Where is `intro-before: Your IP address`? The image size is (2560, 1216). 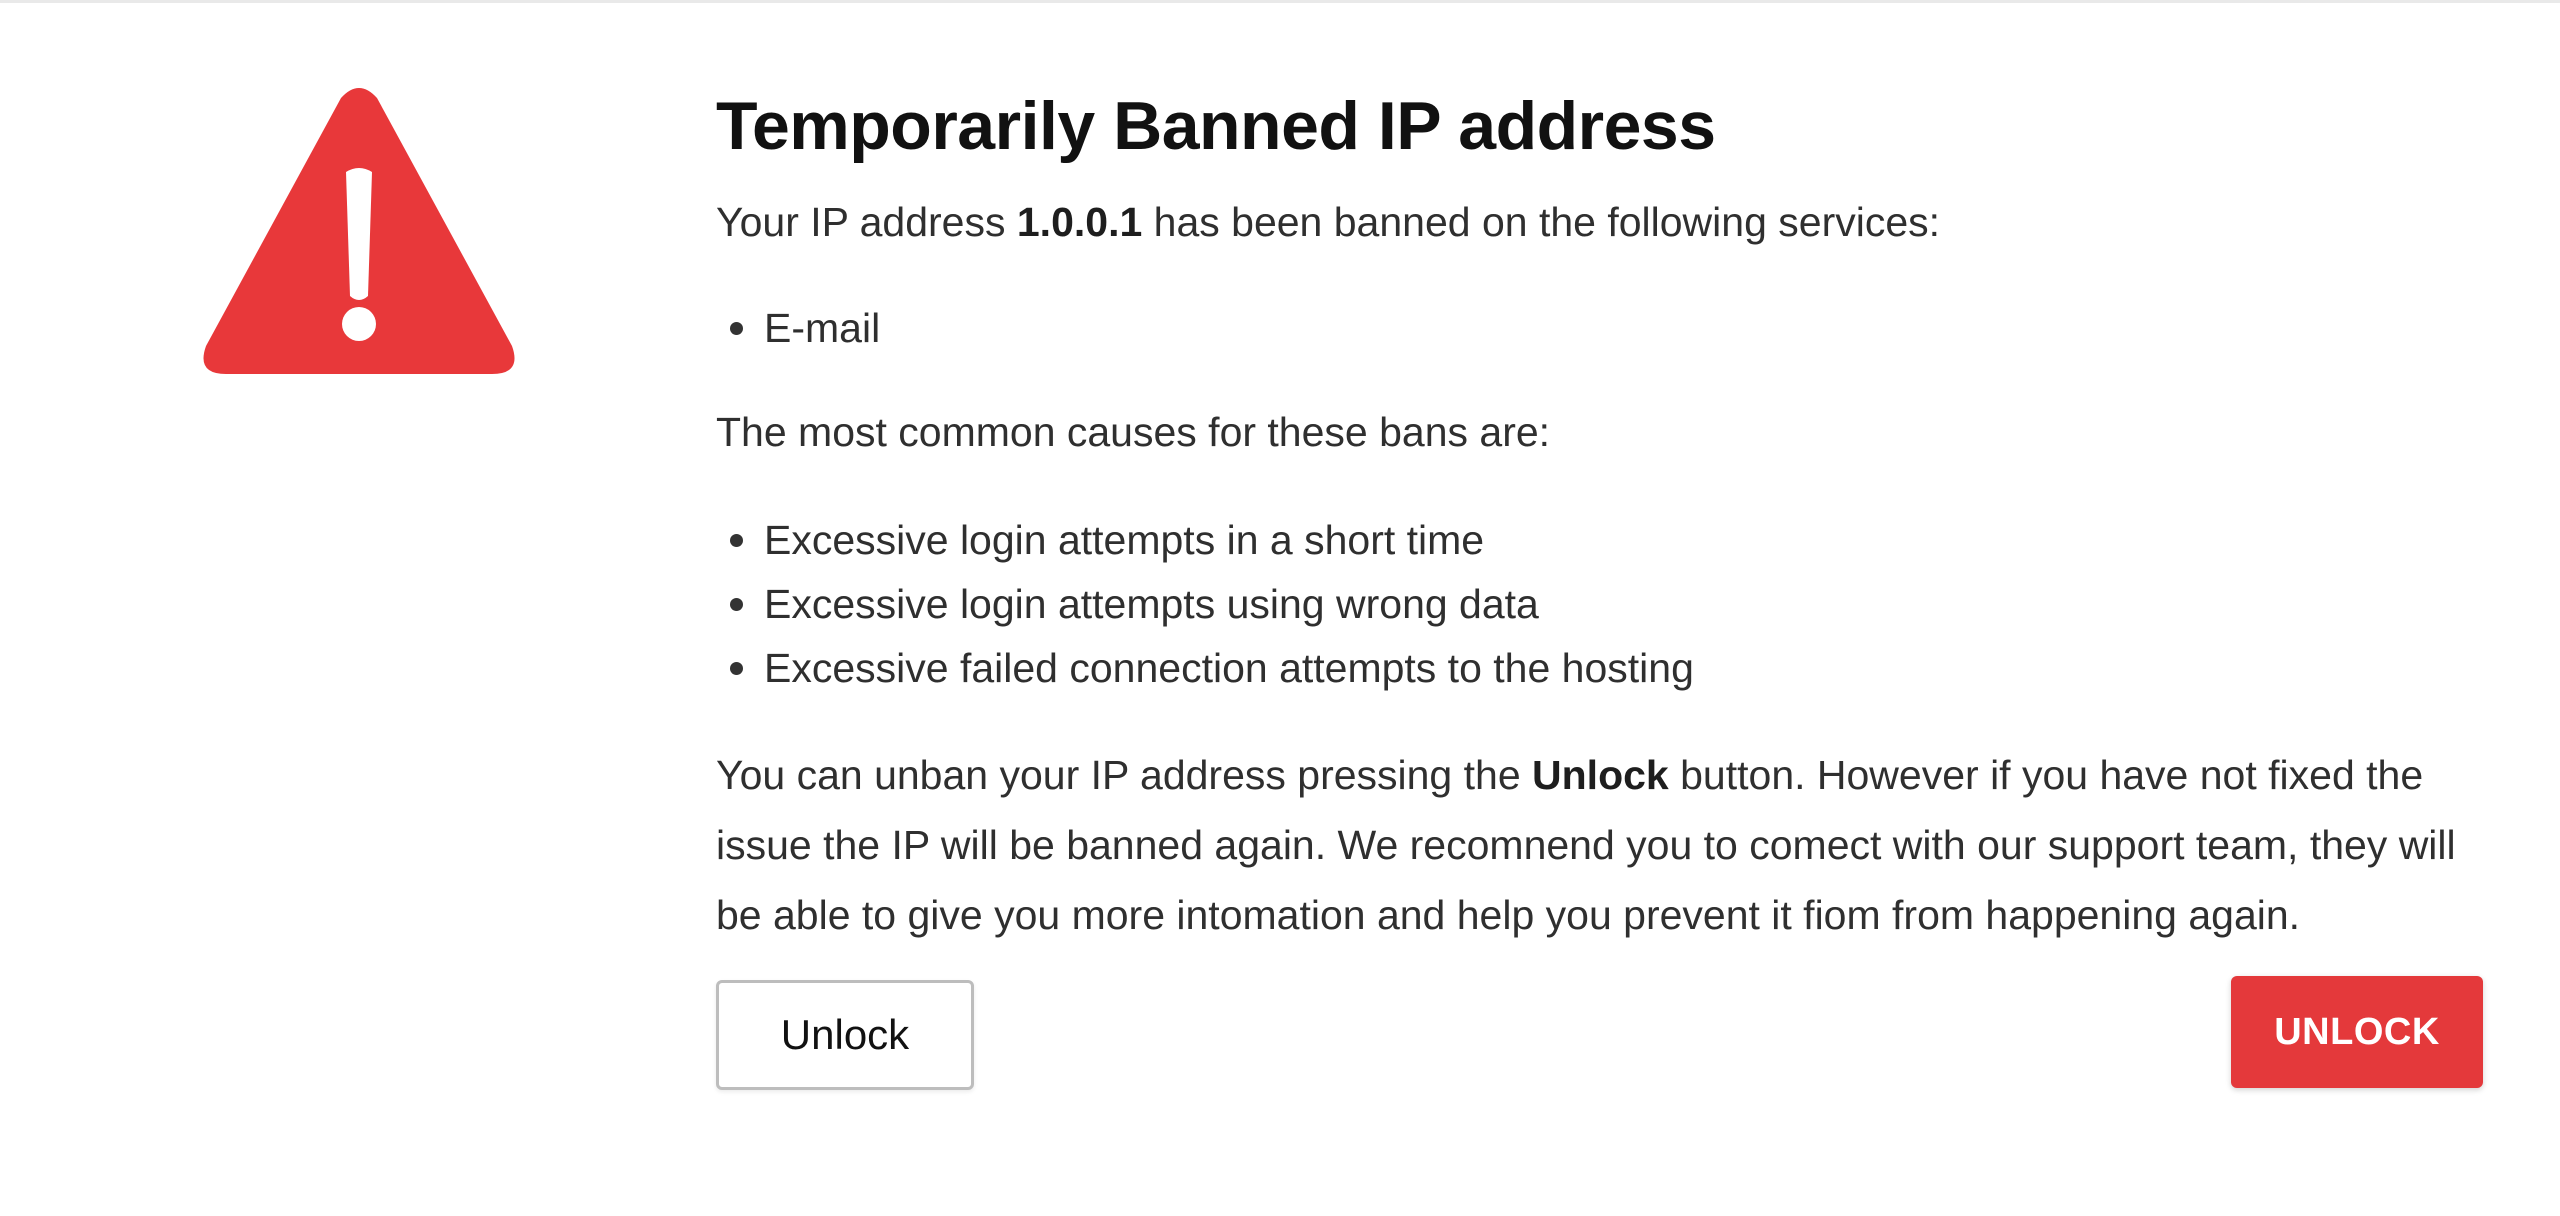 intro-before: Your IP address is located at coordinates (866, 222).